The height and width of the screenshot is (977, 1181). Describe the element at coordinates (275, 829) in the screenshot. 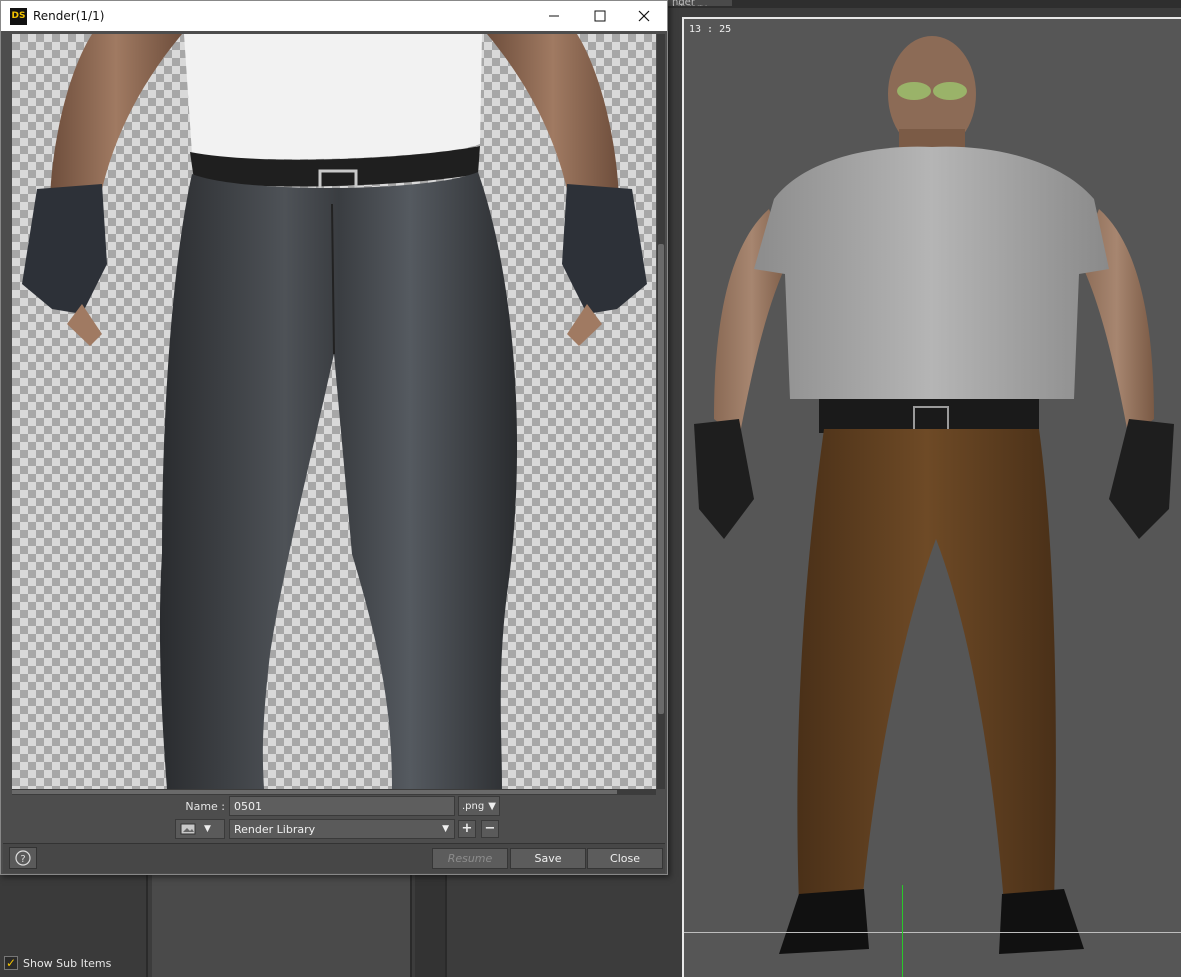

I see `render-library-value: Render Library` at that location.